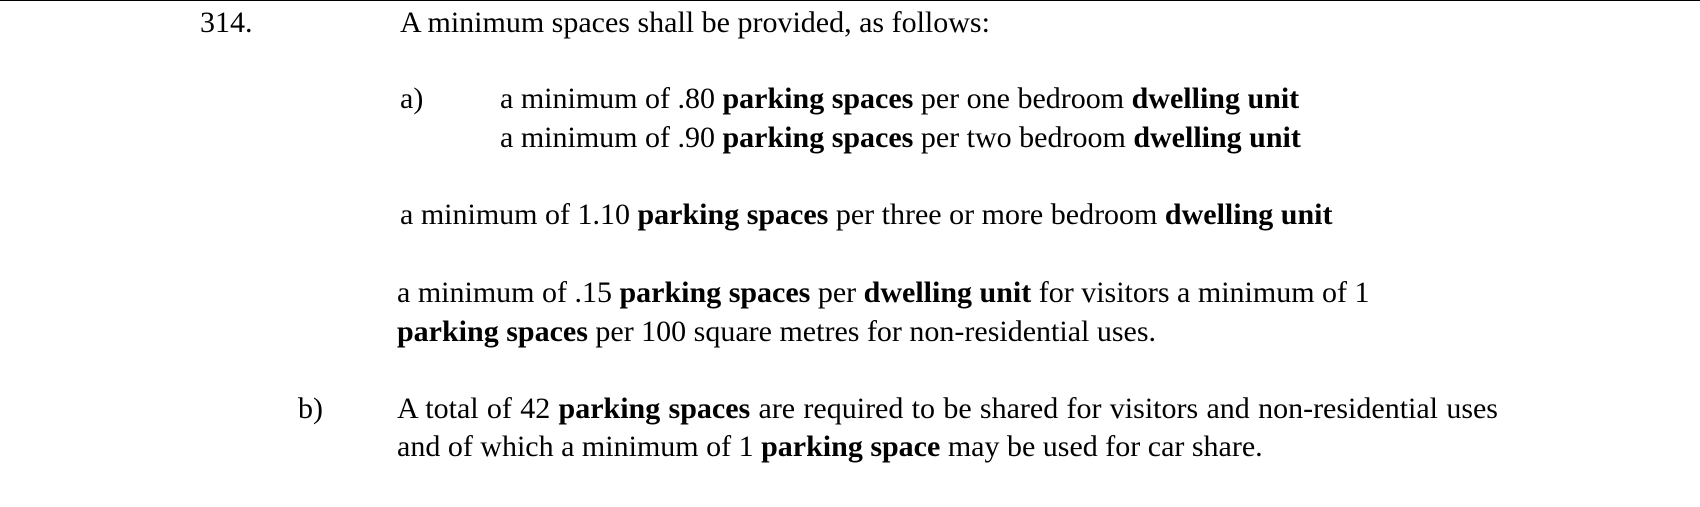  Describe the element at coordinates (412, 98) in the screenshot. I see `item-a-marker: a)` at that location.